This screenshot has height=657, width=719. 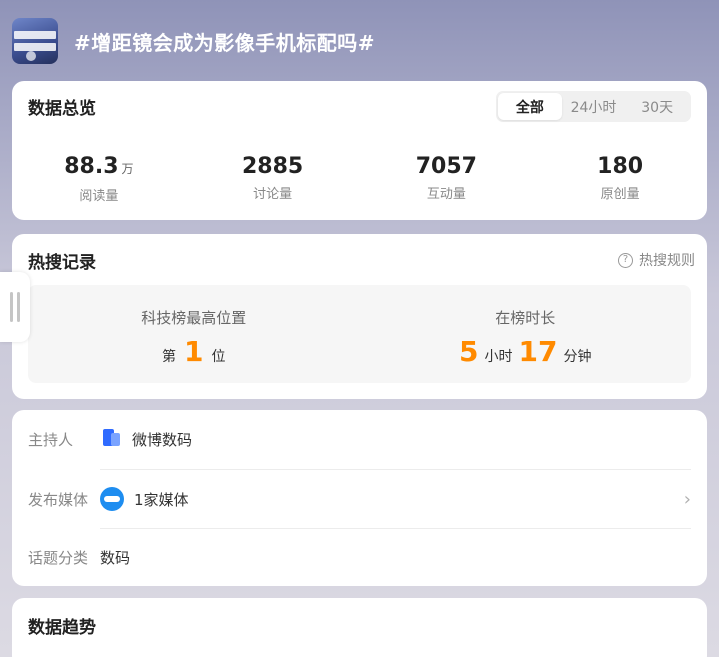 I want to click on stat-reads-label: 阅读量, so click(x=99, y=196).